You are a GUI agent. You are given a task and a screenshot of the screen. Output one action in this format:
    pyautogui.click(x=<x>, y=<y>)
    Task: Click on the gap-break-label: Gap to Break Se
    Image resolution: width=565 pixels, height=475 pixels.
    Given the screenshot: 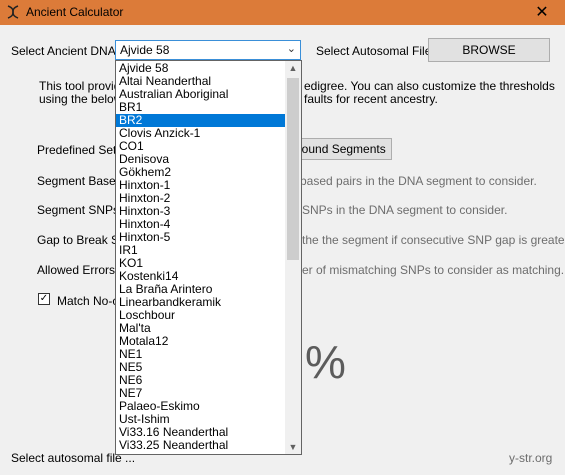 What is the action you would take?
    pyautogui.click(x=81, y=240)
    